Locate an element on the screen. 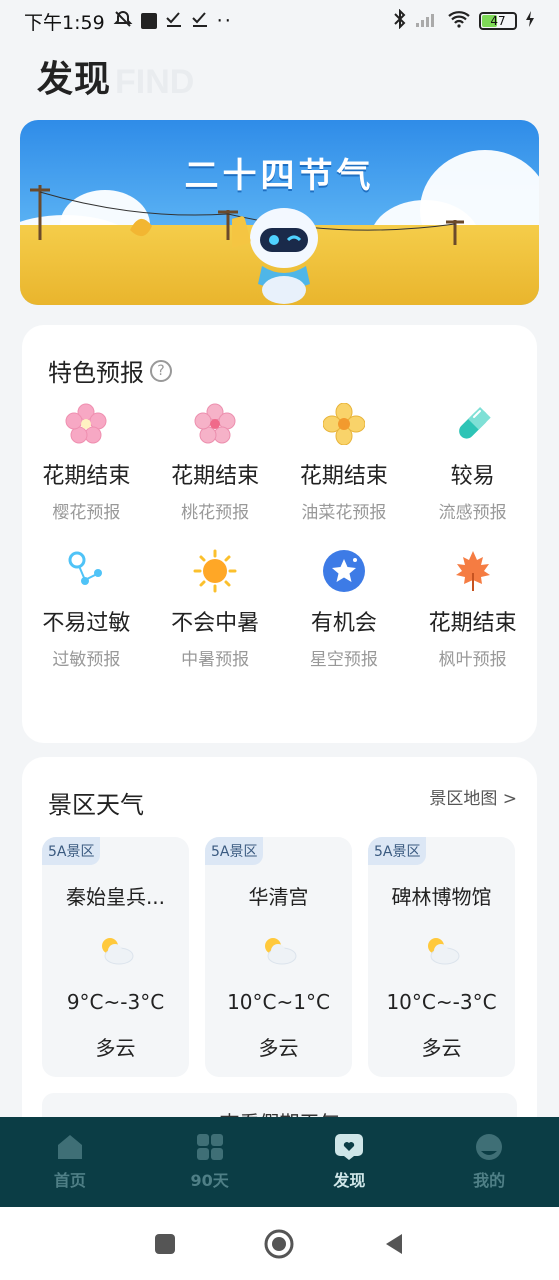 This screenshot has width=559, height=1280. rapeseed-flower-icon is located at coordinates (344, 424).